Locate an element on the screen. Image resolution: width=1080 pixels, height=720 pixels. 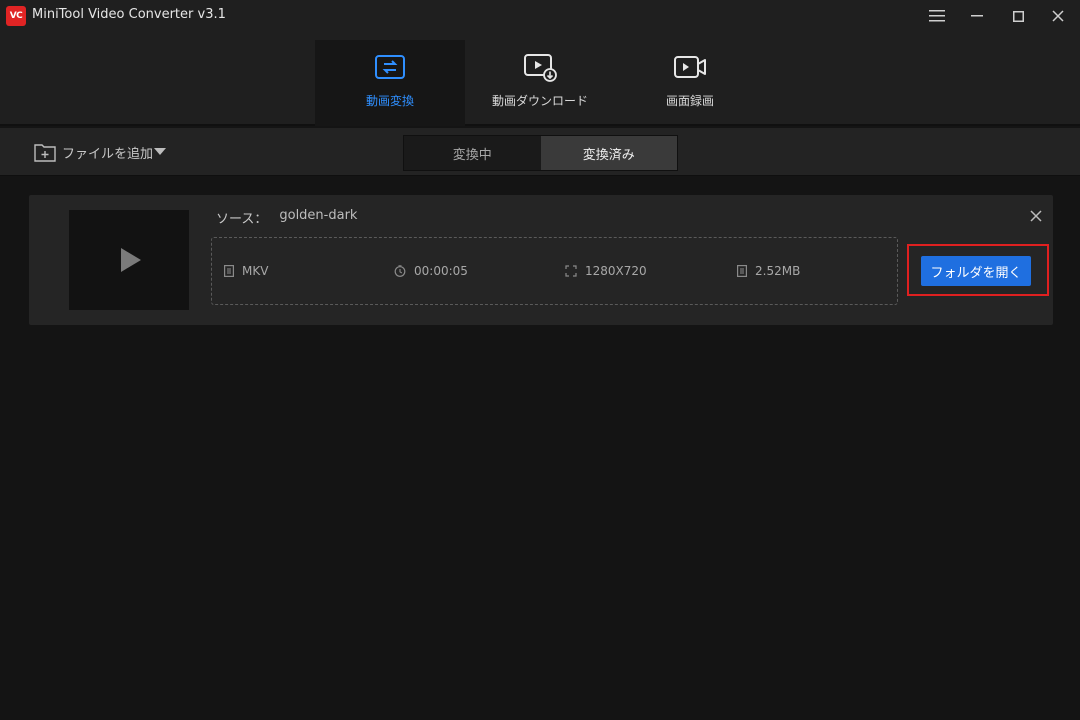
tab-converted: 変換済み is located at coordinates (608, 153).